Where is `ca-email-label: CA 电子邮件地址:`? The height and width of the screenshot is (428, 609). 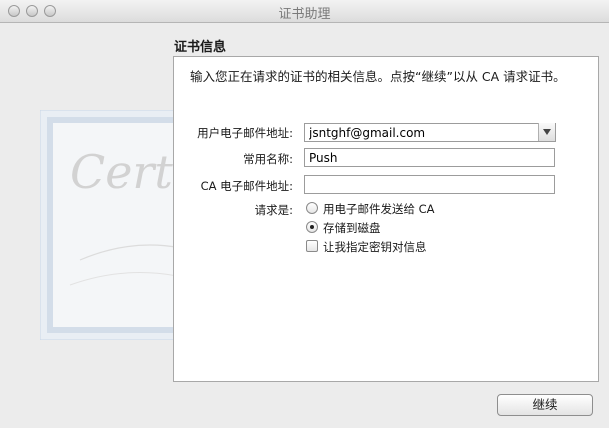
ca-email-label: CA 电子邮件地址: is located at coordinates (246, 186).